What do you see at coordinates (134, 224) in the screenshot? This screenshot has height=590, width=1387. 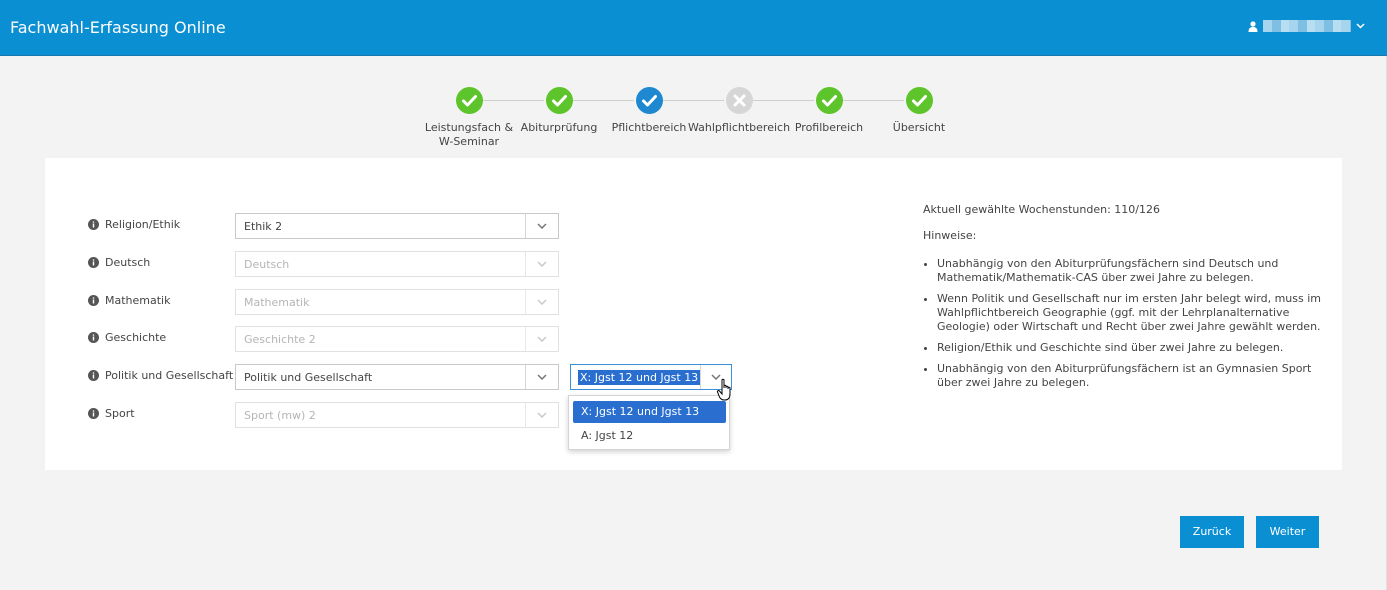 I see `field-label-religion: Religion/Ethik` at bounding box center [134, 224].